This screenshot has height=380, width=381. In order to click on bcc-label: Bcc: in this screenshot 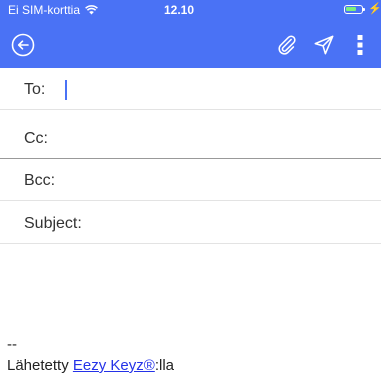, I will do `click(40, 180)`.